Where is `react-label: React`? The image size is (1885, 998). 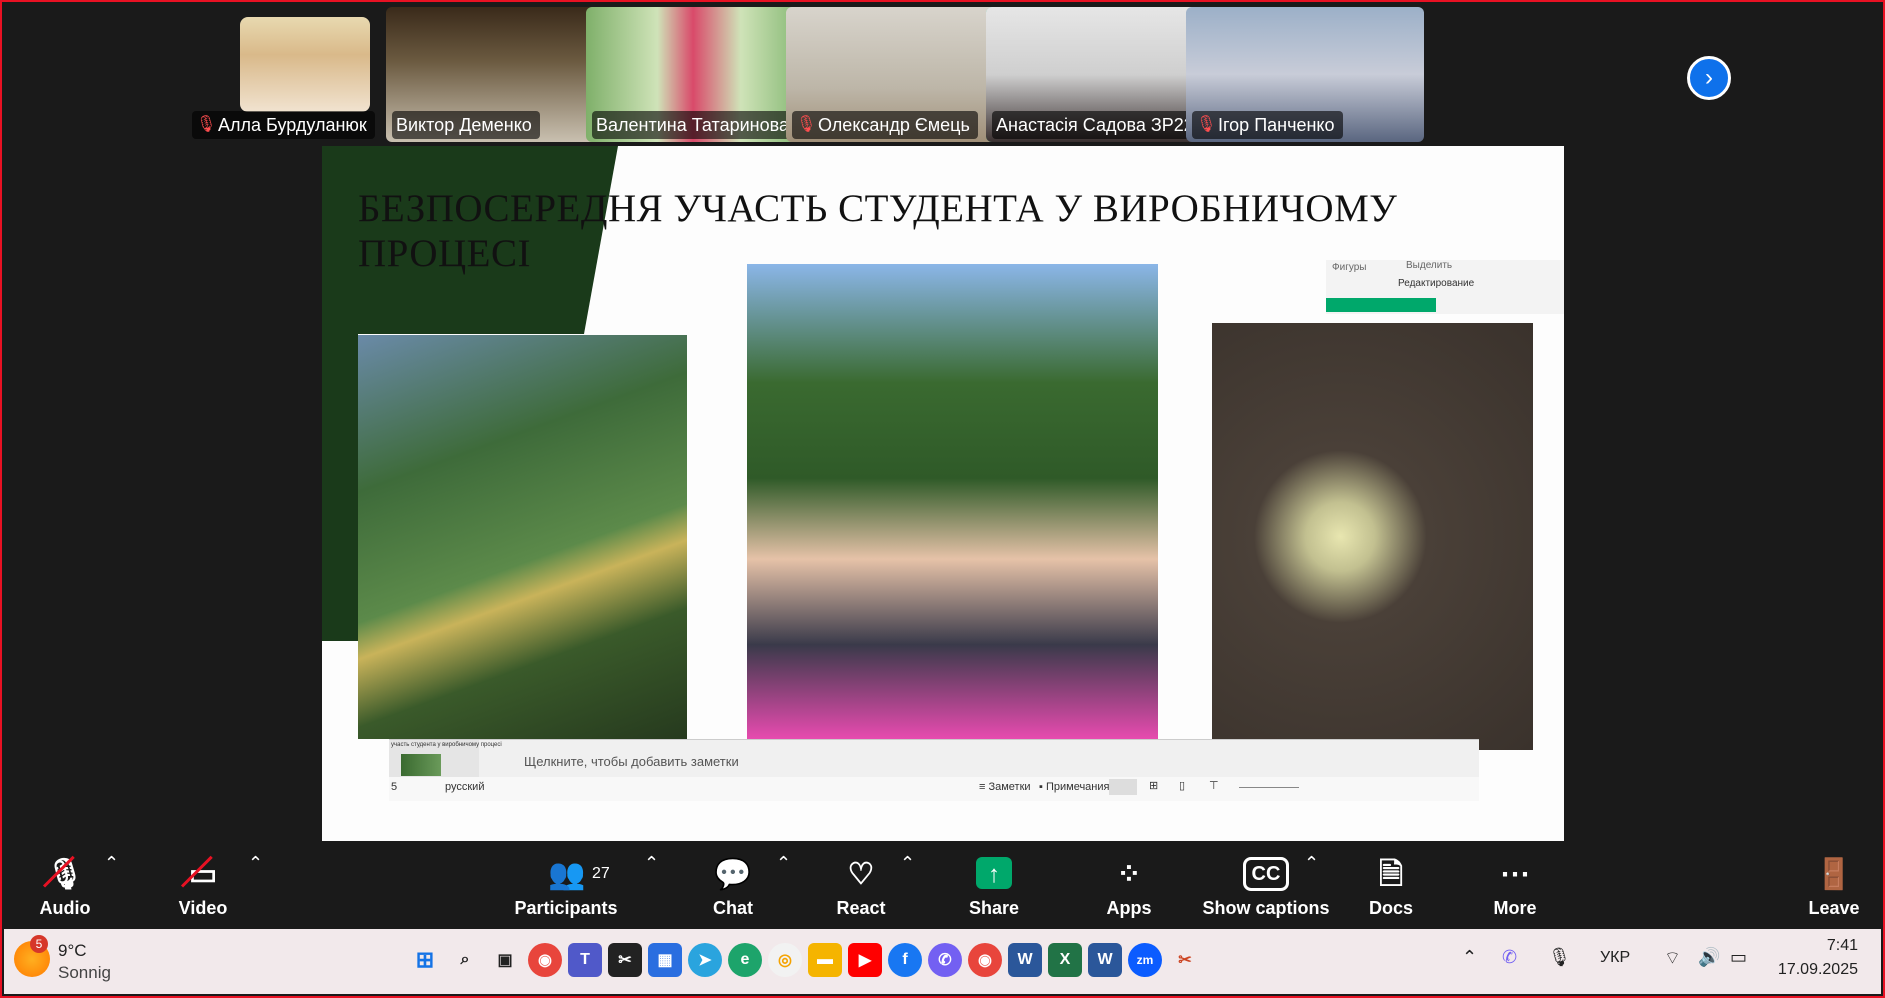 react-label: React is located at coordinates (861, 908).